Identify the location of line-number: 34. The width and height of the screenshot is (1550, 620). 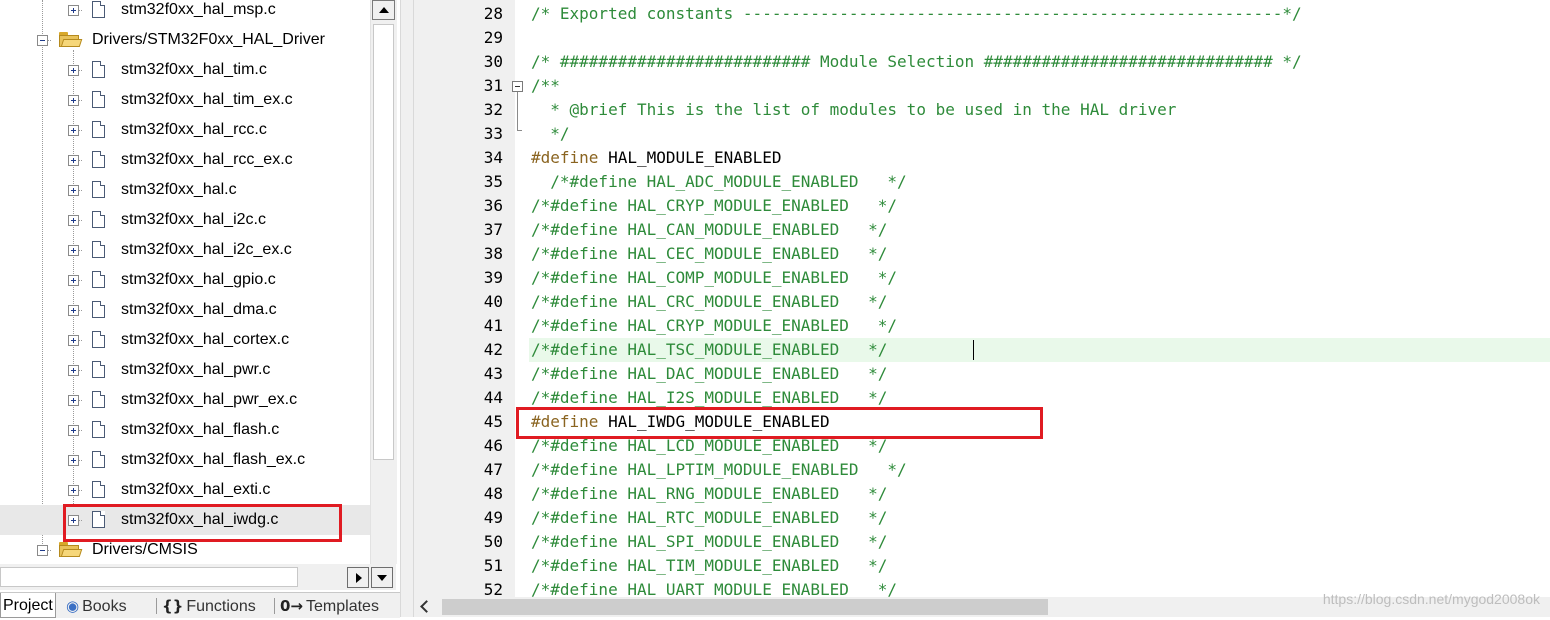
(493, 157).